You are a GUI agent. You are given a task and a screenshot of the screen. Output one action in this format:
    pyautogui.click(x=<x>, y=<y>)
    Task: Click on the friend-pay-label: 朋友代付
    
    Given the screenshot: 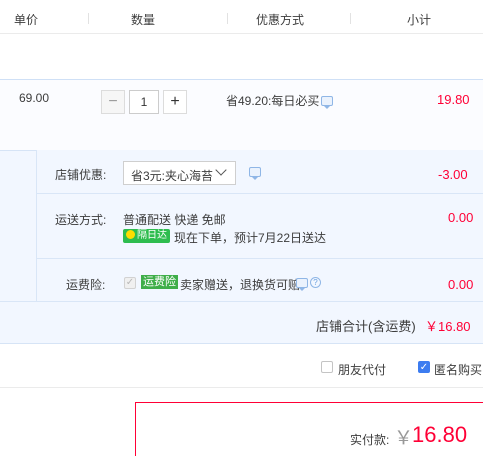 What is the action you would take?
    pyautogui.click(x=362, y=369)
    